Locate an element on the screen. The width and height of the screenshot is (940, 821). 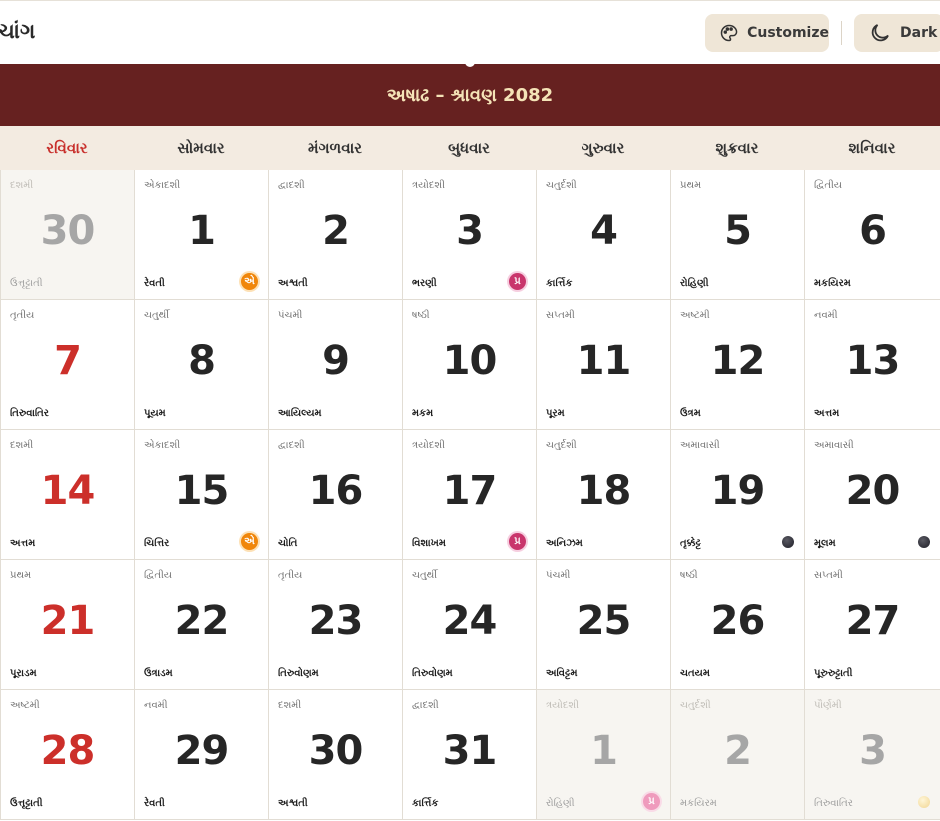
tithi-label: પંચમી is located at coordinates (290, 315).